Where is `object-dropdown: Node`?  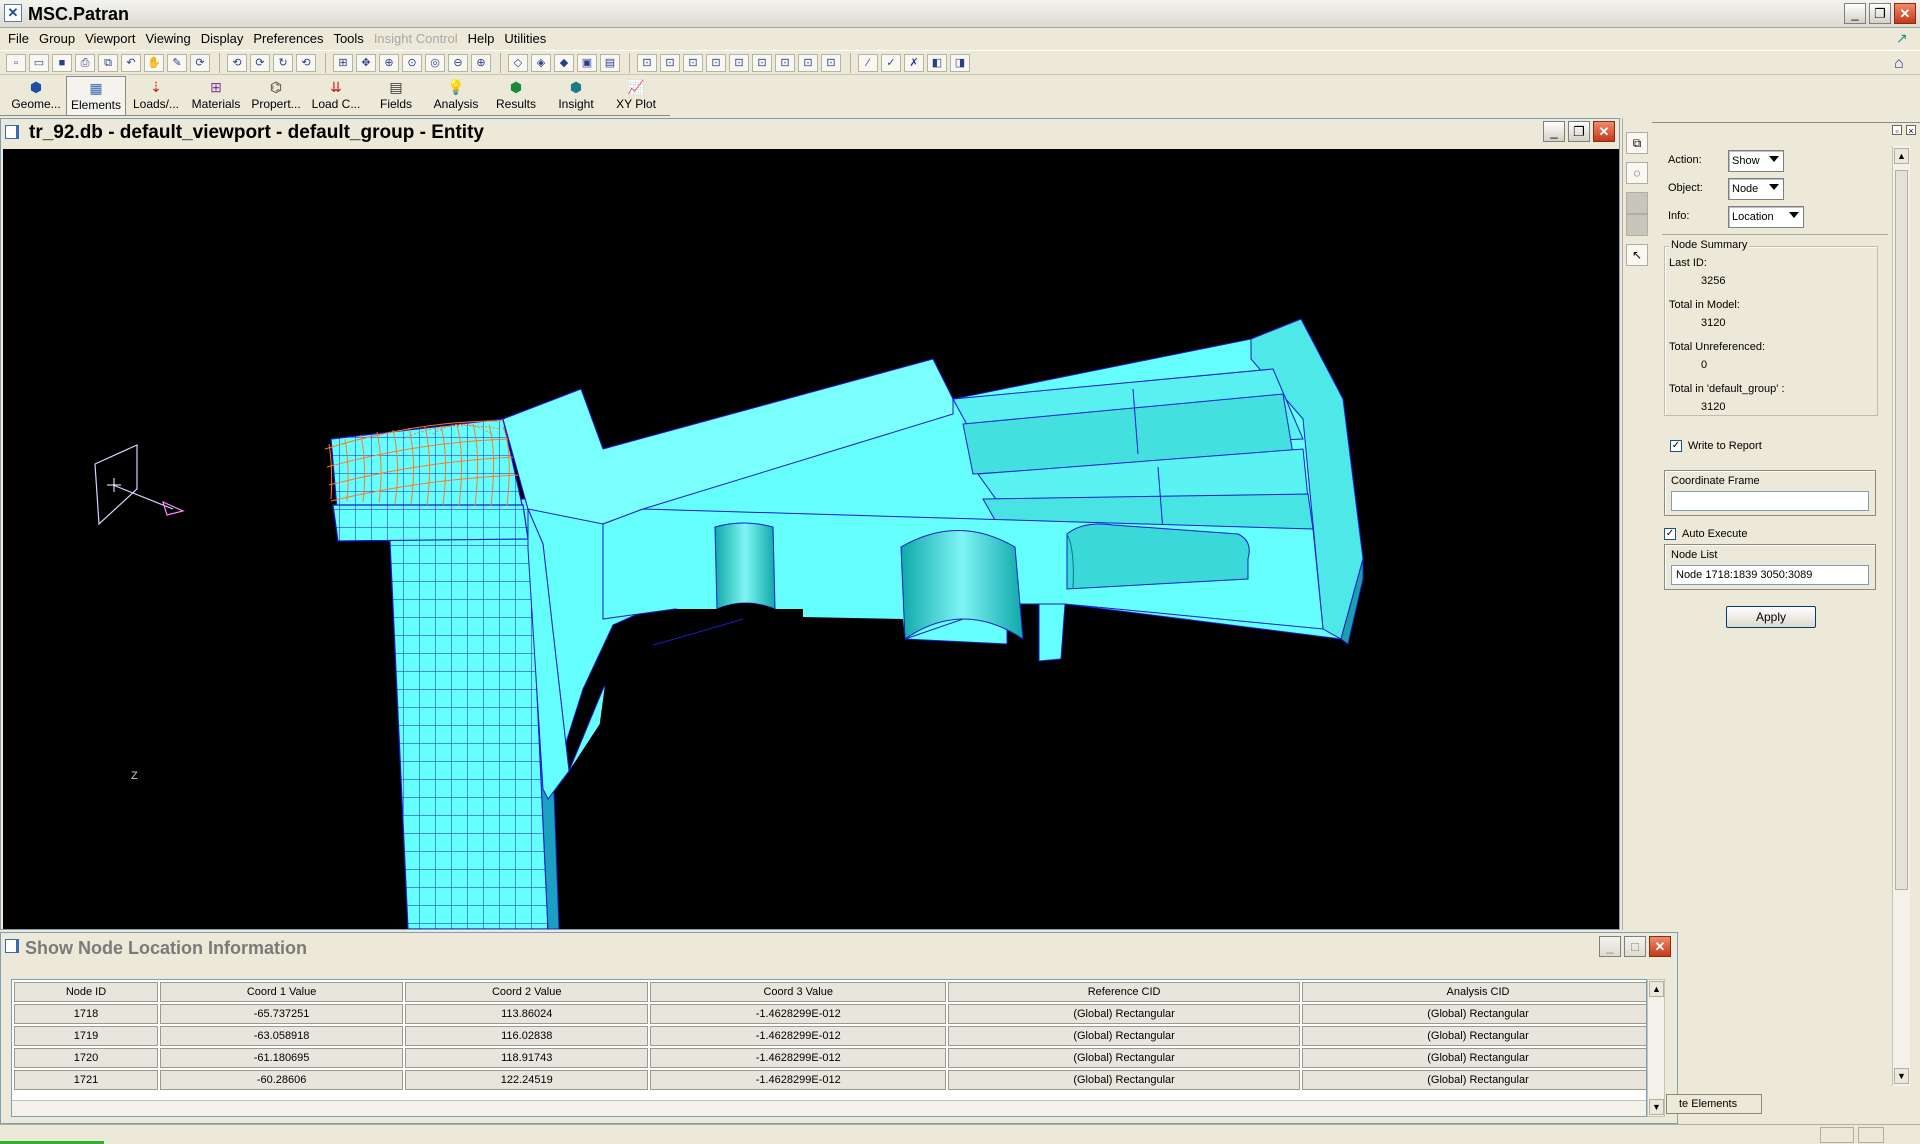
object-dropdown: Node is located at coordinates (1756, 189).